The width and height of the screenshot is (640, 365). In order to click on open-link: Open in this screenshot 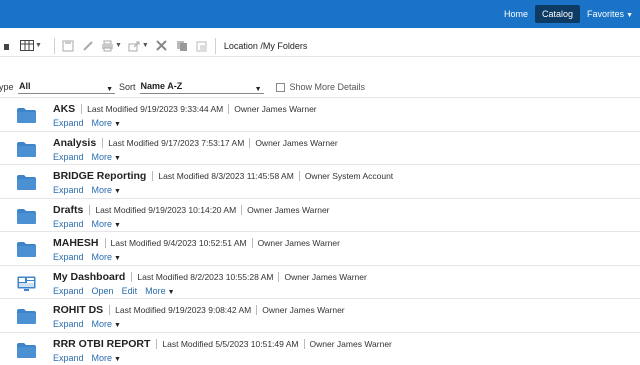, I will do `click(103, 291)`.